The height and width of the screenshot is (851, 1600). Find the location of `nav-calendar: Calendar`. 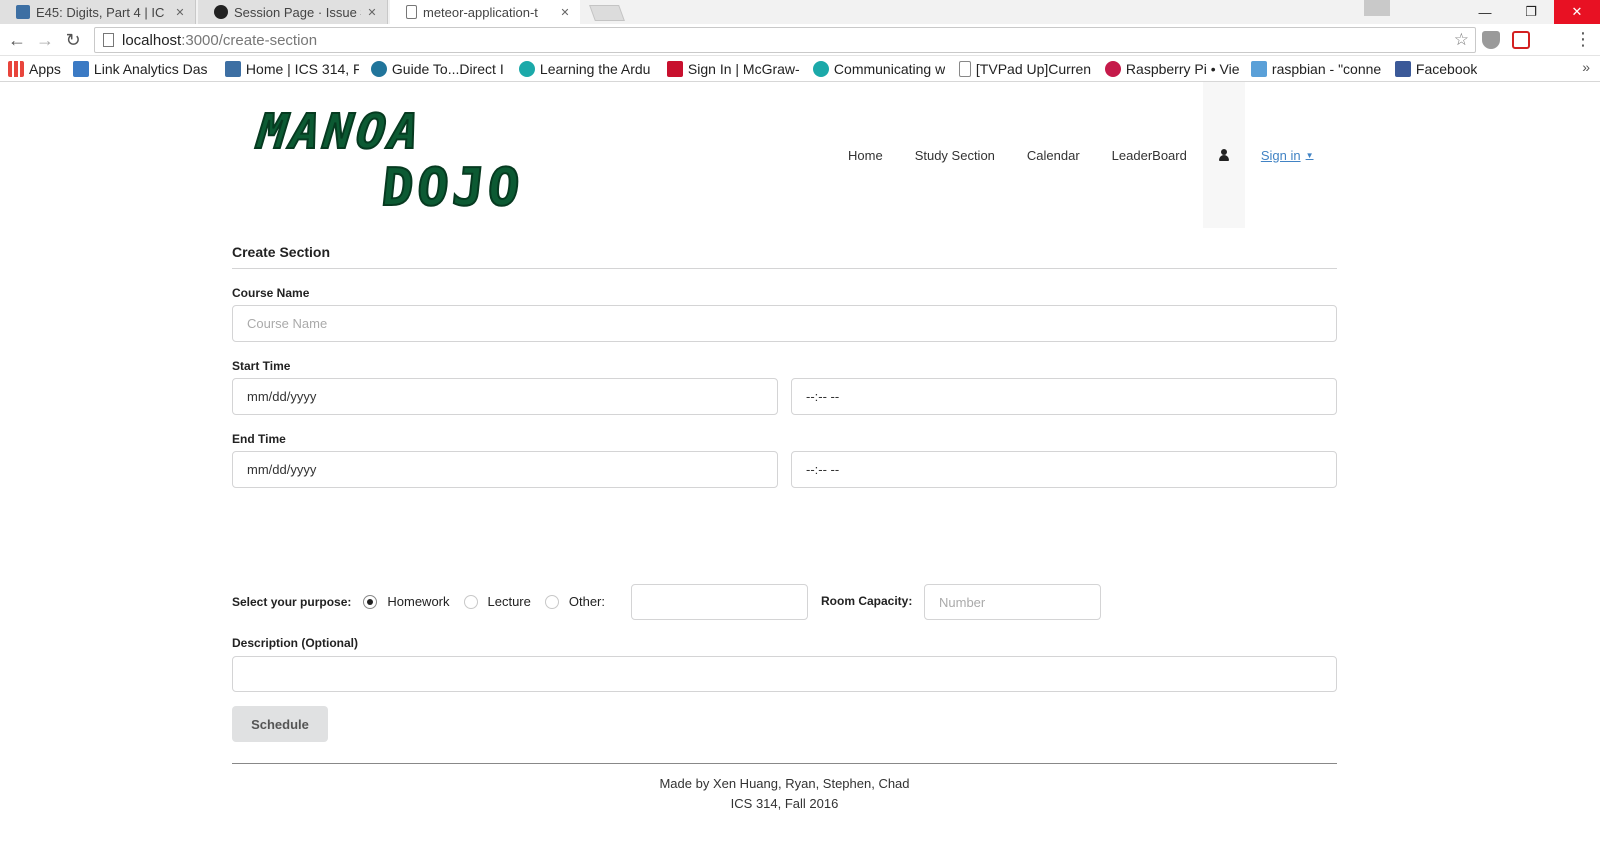

nav-calendar: Calendar is located at coordinates (1053, 155).